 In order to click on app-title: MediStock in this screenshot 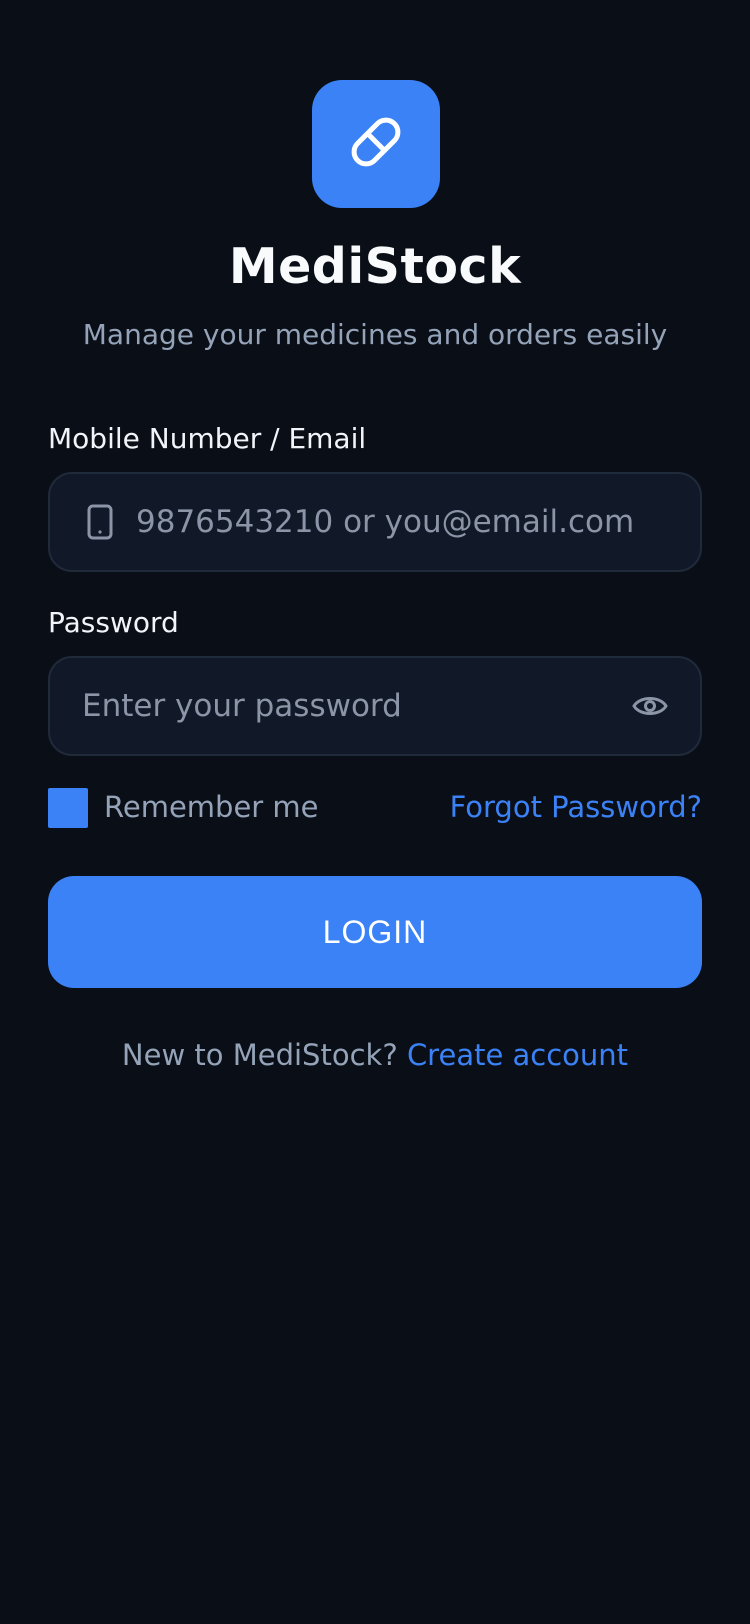, I will do `click(375, 266)`.